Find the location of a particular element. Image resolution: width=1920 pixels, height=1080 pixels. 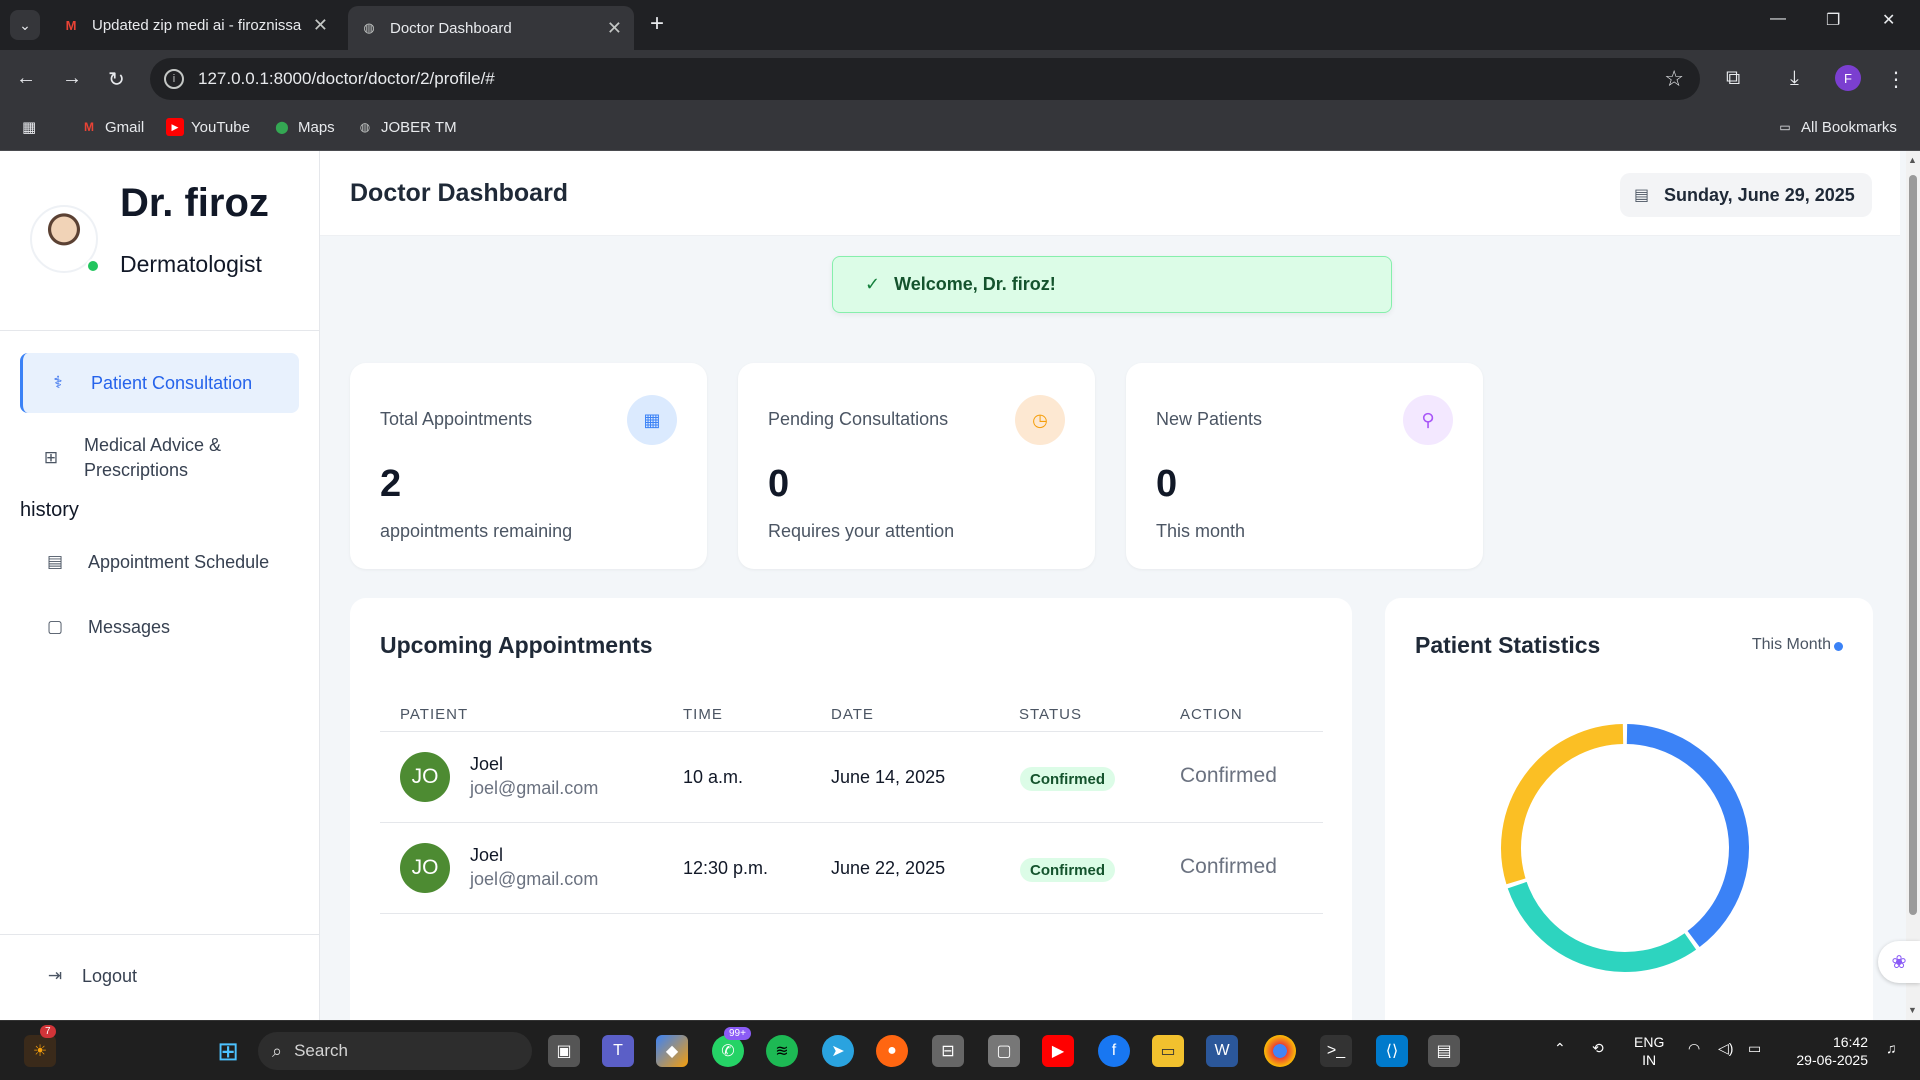

restore-icon: ❐ is located at coordinates (1833, 20).